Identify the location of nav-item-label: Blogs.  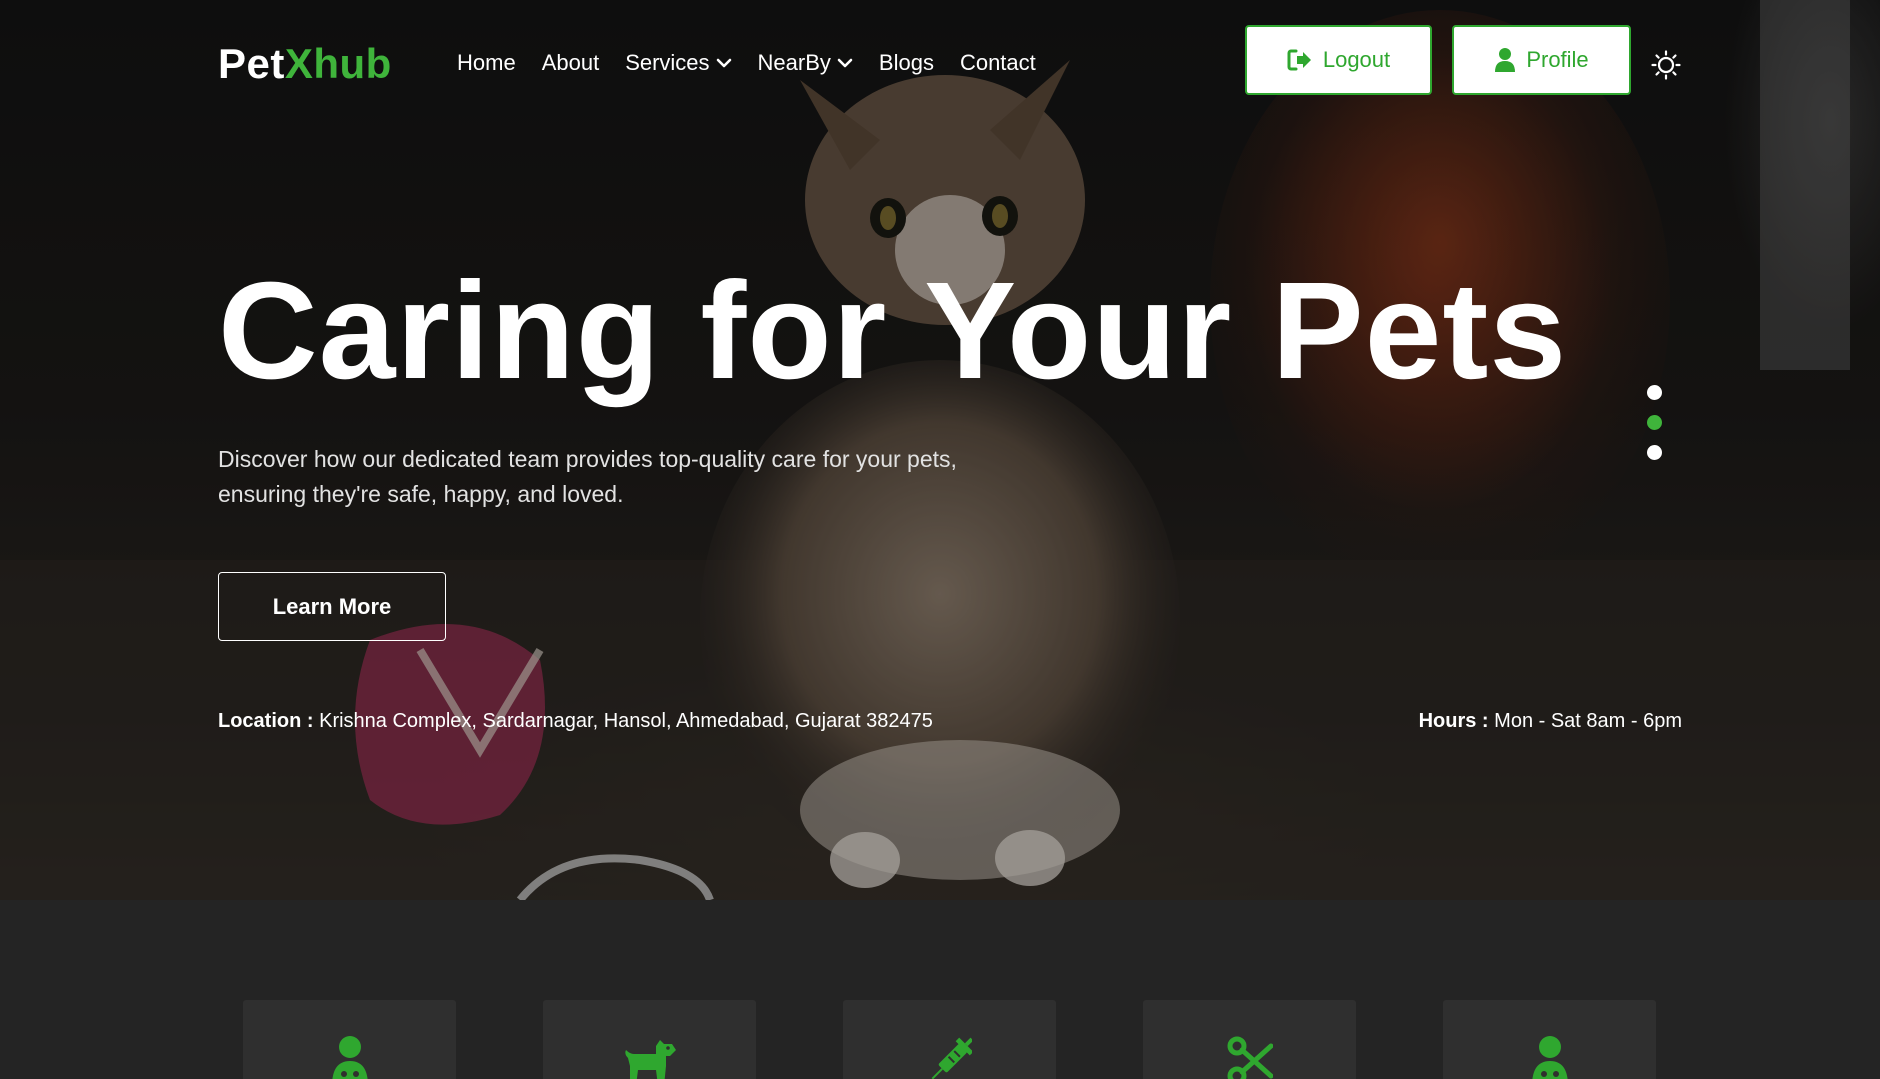
(906, 62).